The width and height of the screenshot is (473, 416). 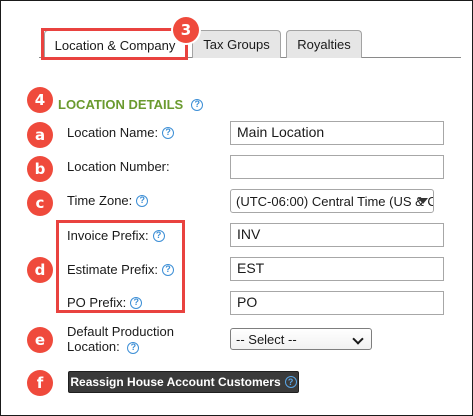 I want to click on po-prefix-input: PO, so click(x=337, y=303).